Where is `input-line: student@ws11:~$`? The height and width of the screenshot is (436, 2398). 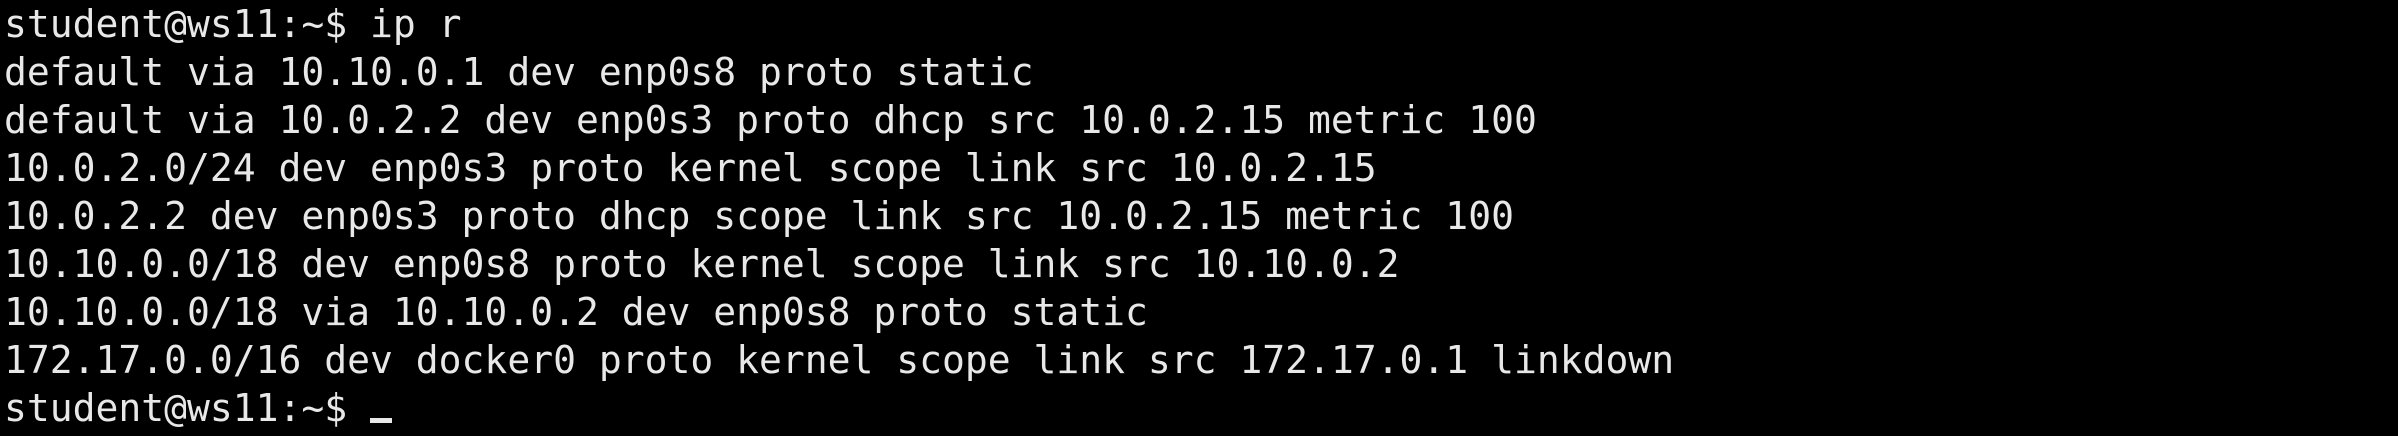
input-line: student@ws11:~$ is located at coordinates (1201, 408).